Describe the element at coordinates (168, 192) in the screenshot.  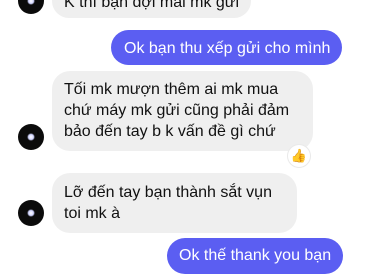
I see `message-text-line: Lỡ đến tay bạn thành sắt vụn` at that location.